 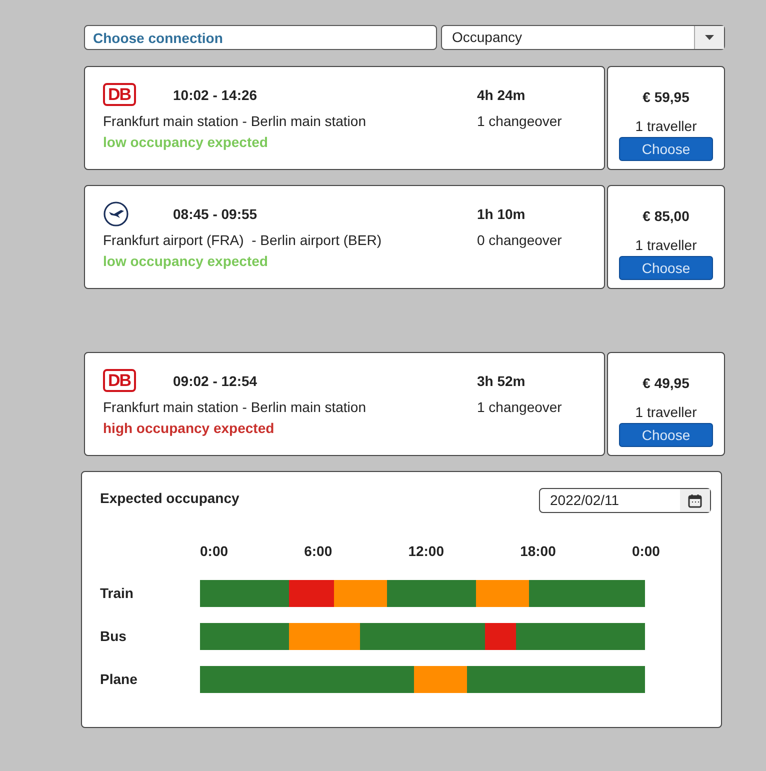 I want to click on panel-title: Expected occupancy, so click(x=170, y=498).